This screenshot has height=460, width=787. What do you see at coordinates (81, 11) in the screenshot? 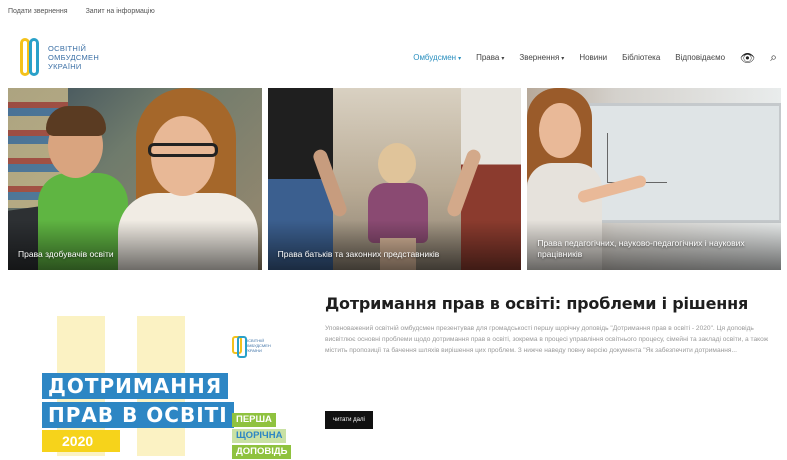
I see `top-utility-bar: Подати звернення Запит на інформацію` at bounding box center [81, 11].